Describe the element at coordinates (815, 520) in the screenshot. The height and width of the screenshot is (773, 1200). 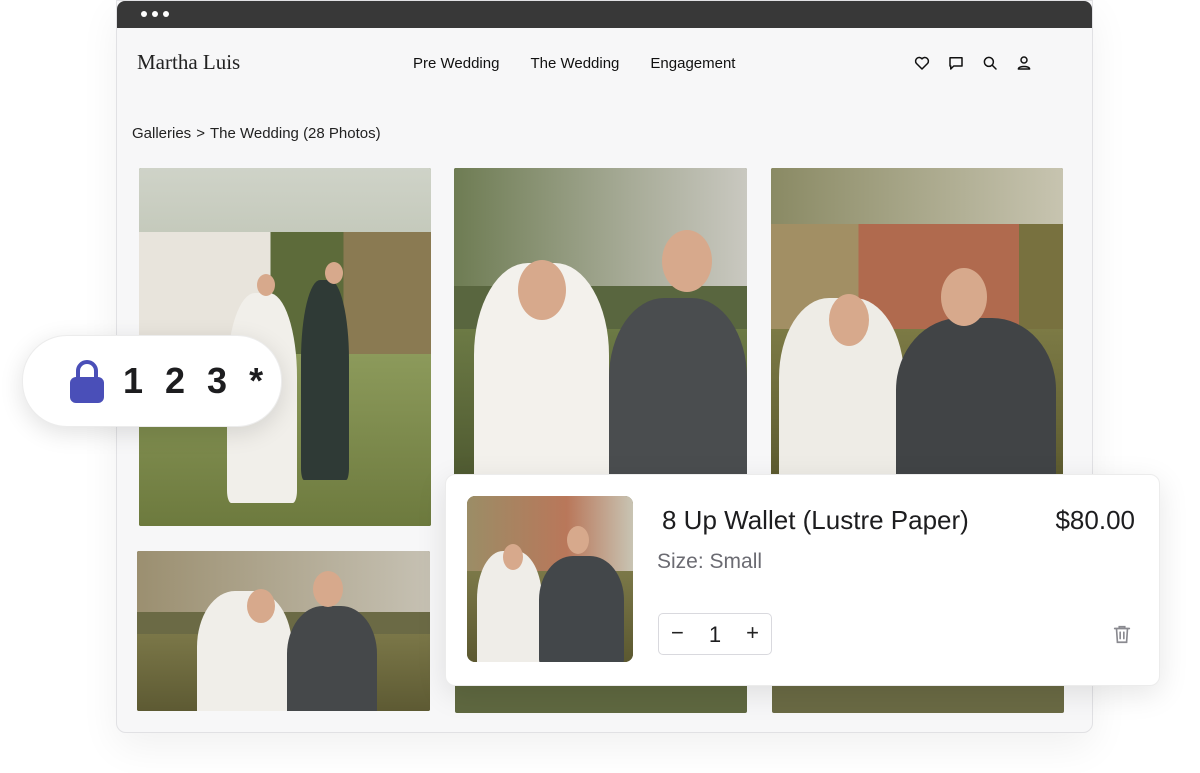
I see `product-name: 8 Up Wallet (Lustre Paper)` at that location.